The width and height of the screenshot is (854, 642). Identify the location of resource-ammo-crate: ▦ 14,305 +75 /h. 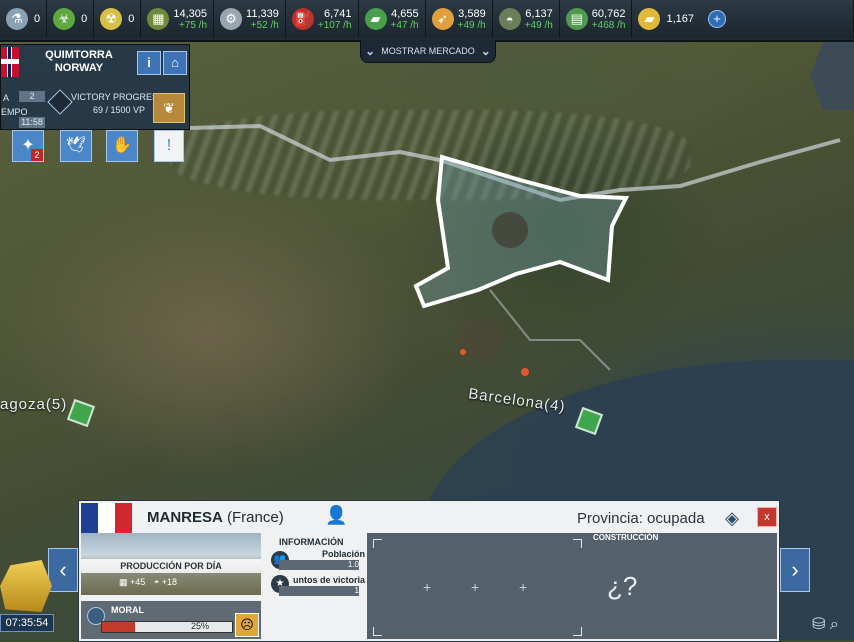
(178, 19).